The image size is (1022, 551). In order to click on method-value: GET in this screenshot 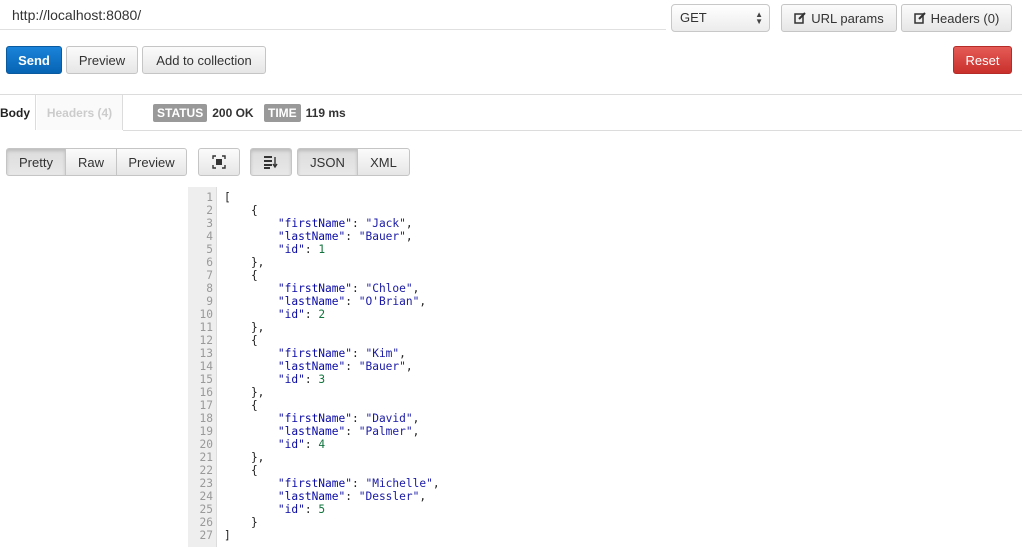, I will do `click(693, 17)`.